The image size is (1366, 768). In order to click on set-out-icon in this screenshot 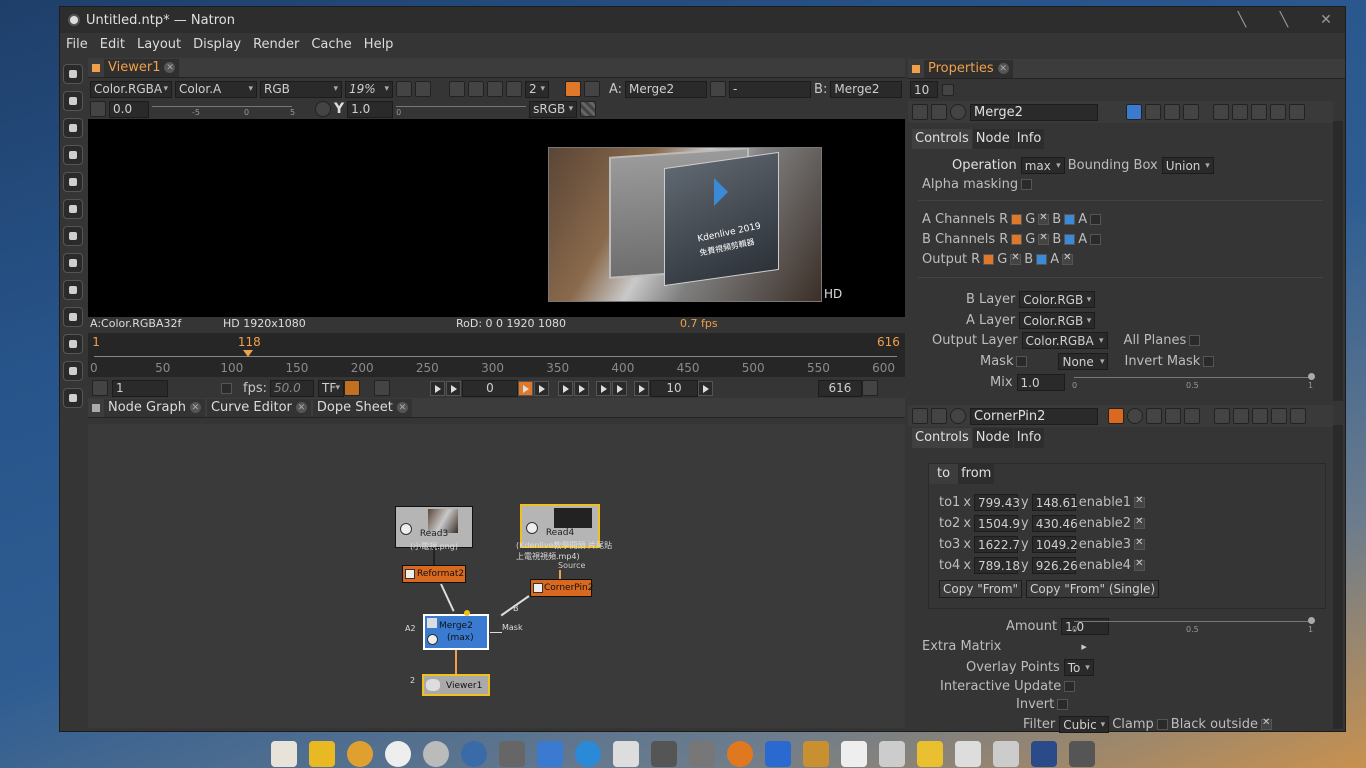, I will do `click(869, 388)`.